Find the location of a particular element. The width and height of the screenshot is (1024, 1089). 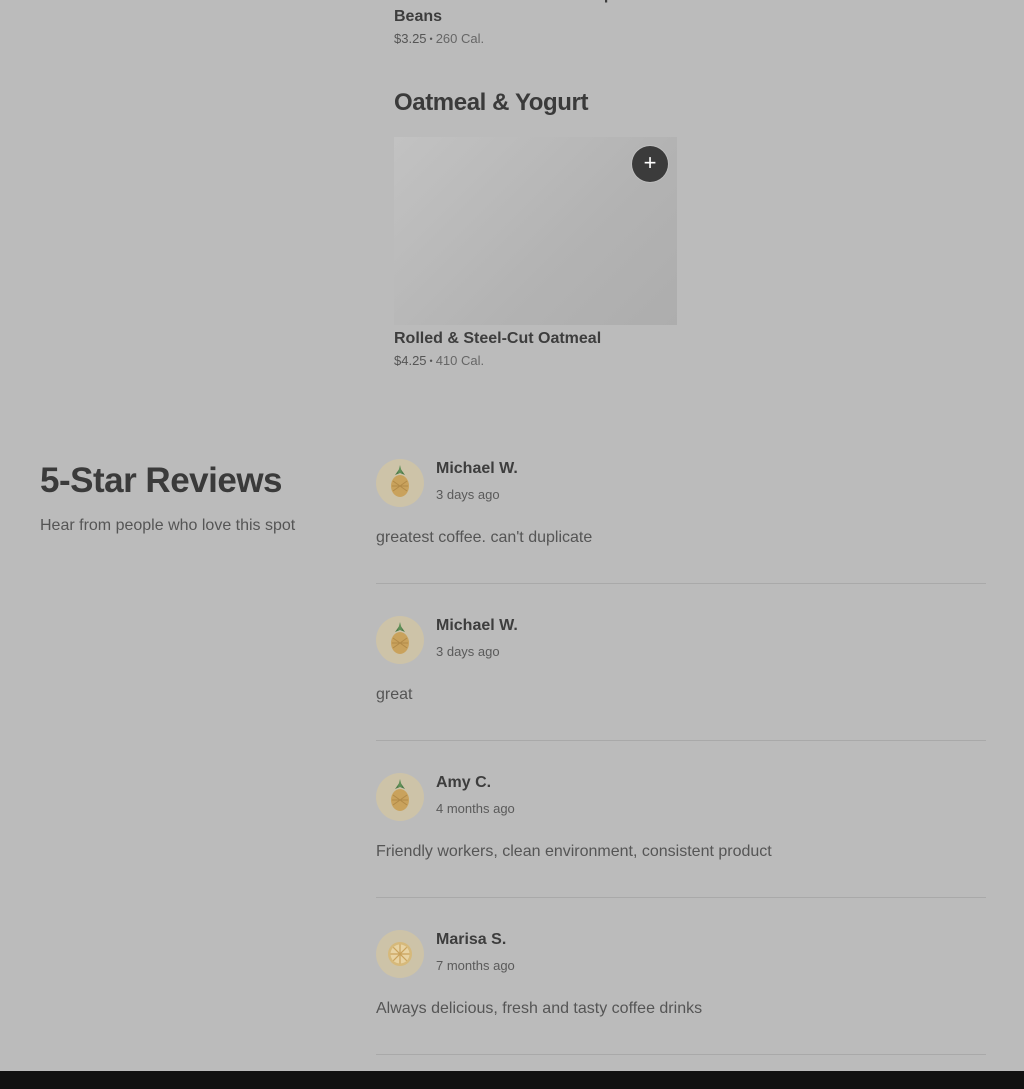

review-date: 7 months ago is located at coordinates (475, 965).